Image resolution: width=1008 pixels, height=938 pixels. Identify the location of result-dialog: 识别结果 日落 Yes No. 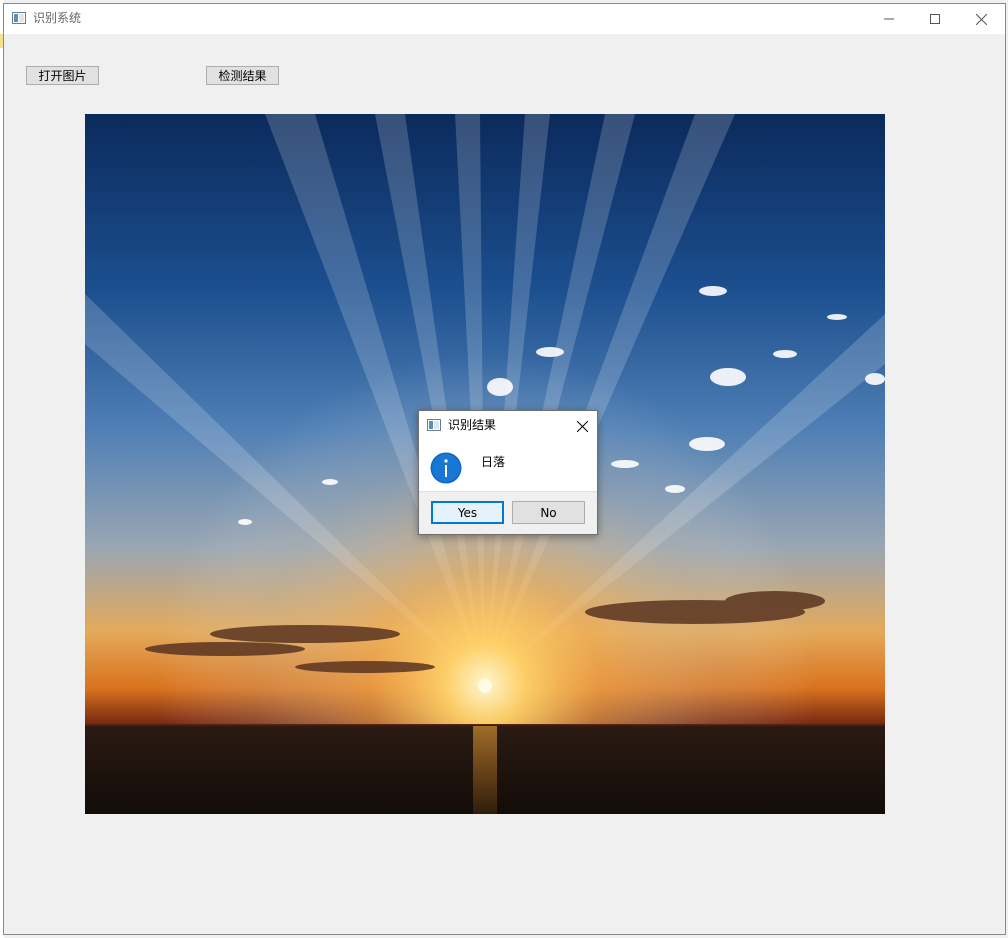
(508, 472).